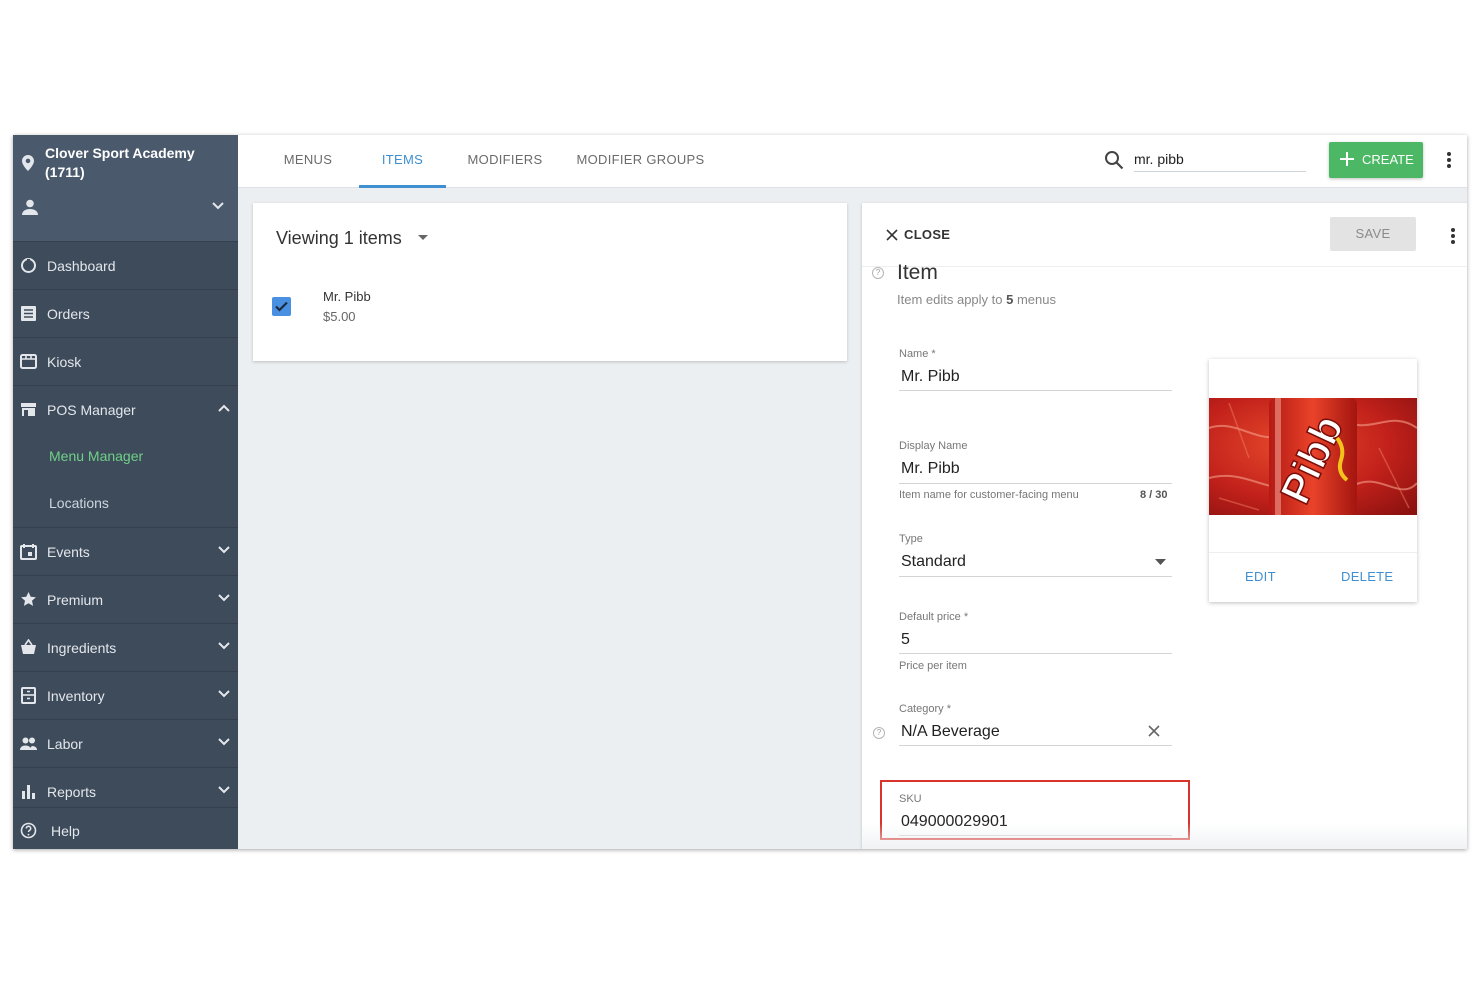 This screenshot has width=1480, height=987. I want to click on sidebar-item-events: Events, so click(125, 551).